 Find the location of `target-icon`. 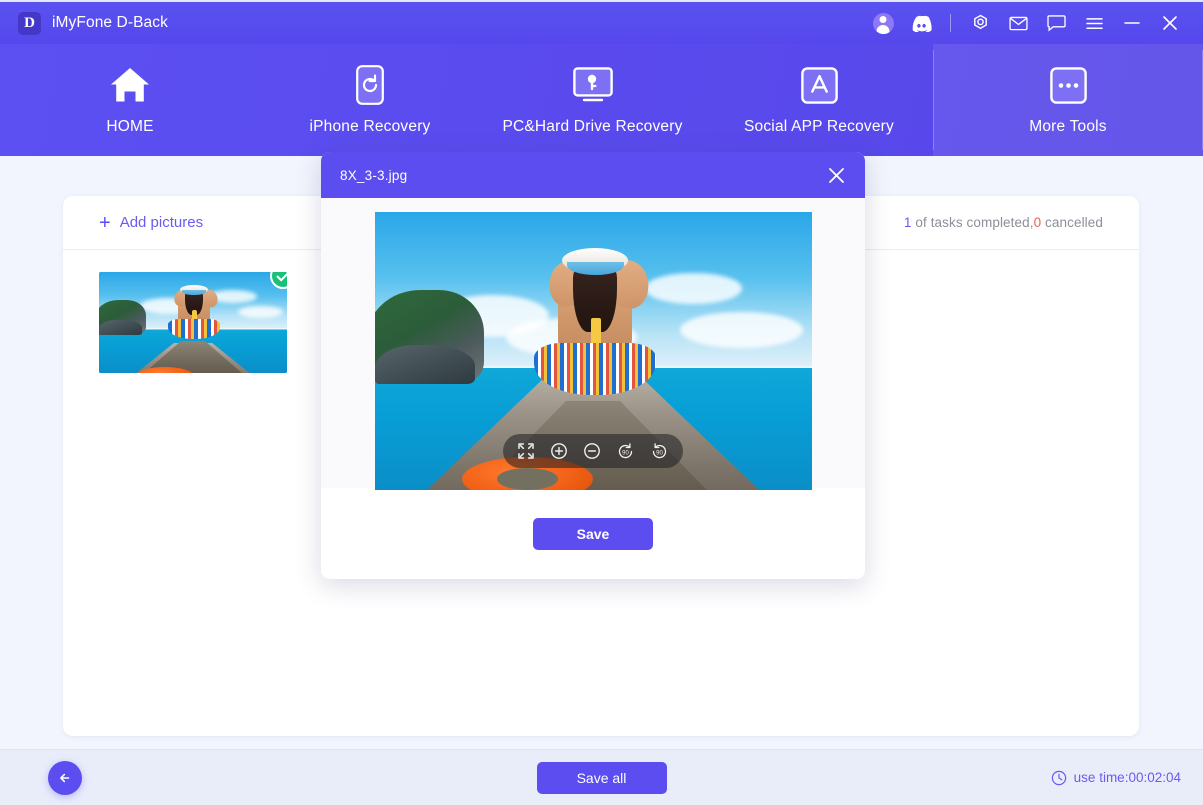

target-icon is located at coordinates (980, 23).